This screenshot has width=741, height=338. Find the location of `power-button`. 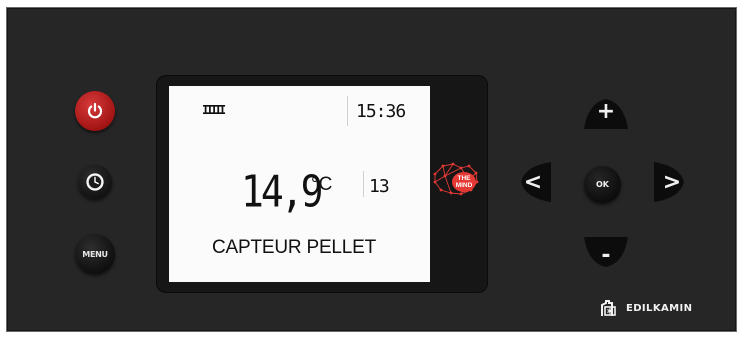

power-button is located at coordinates (95, 111).